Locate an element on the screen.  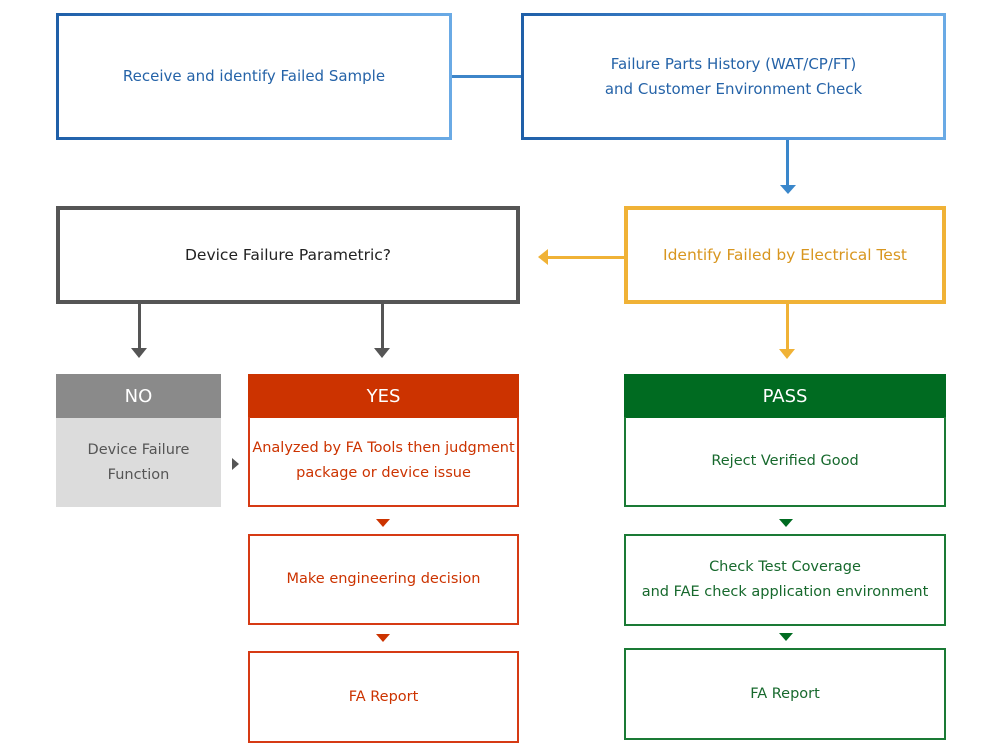
yes-step-engineering-decision-box: Make engineering decision is located at coordinates (383, 579).